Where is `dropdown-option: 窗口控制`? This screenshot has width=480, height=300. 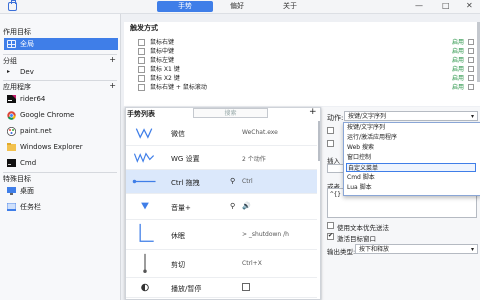
dropdown-option: 窗口控制 is located at coordinates (411, 157).